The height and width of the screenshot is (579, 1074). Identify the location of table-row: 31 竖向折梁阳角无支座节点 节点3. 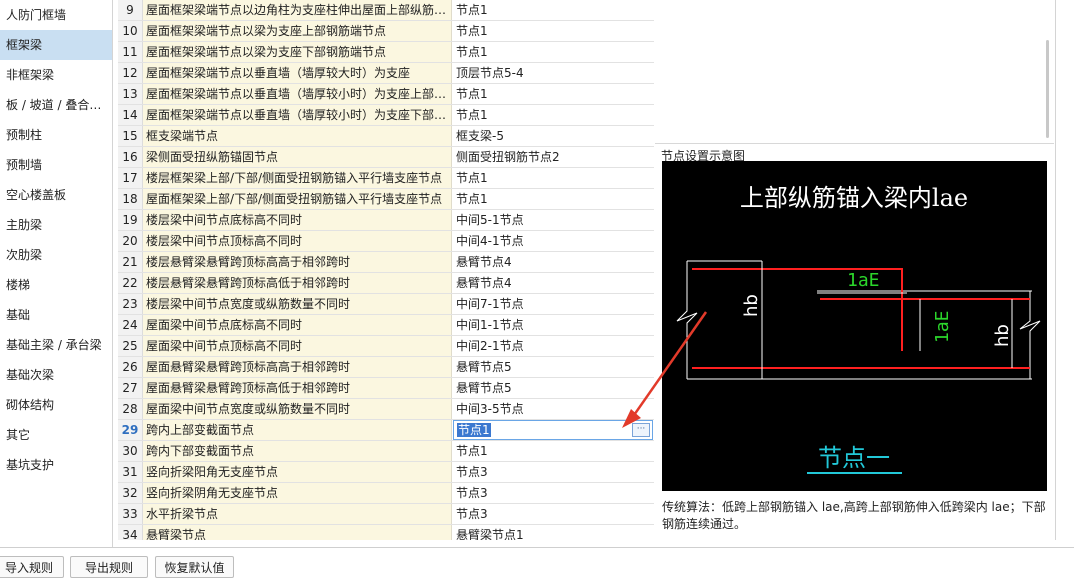
(386, 472).